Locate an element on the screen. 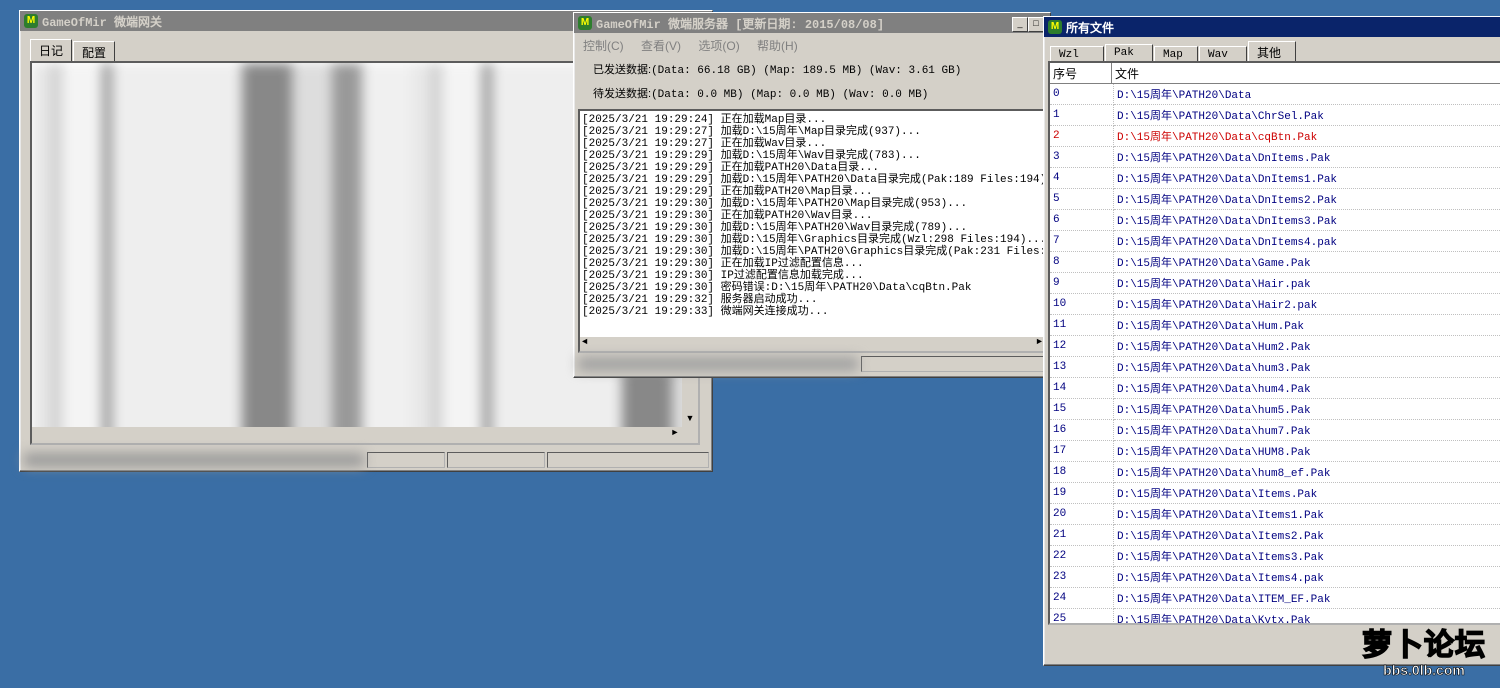 This screenshot has height=688, width=1500. file-row: 7 D:\15周年\PATH20\Data\DnItems4.pak is located at coordinates (1275, 241).